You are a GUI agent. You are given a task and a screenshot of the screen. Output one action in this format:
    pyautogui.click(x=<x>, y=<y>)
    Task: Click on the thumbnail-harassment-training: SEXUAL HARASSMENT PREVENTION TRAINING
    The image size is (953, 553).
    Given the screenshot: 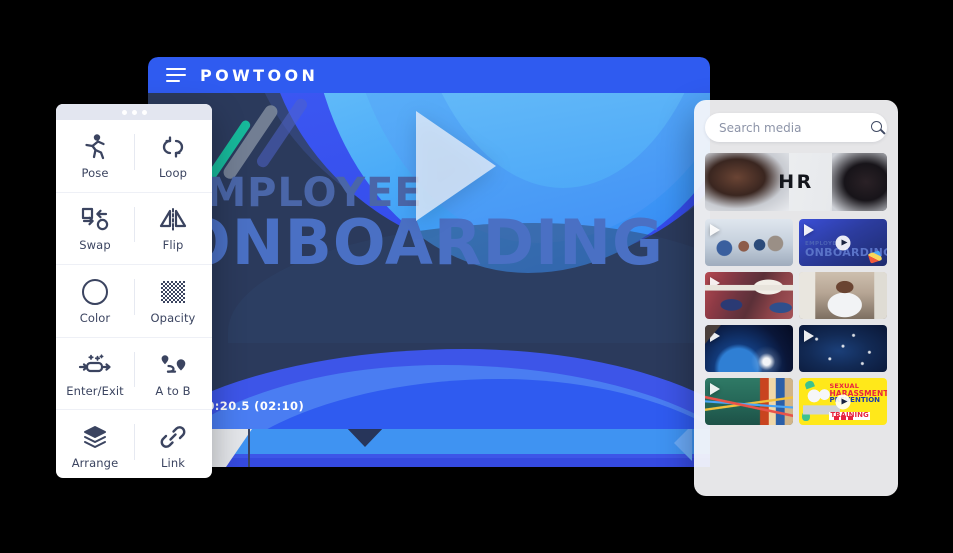 What is the action you would take?
    pyautogui.click(x=843, y=401)
    